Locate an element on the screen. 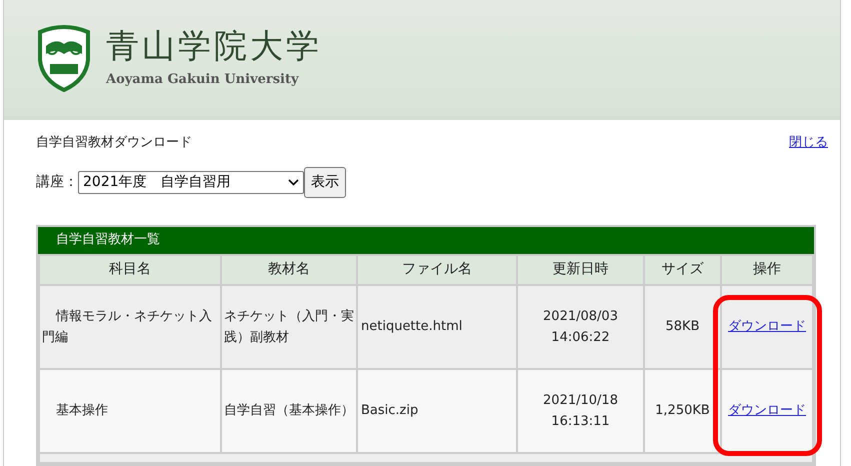 This screenshot has width=851, height=466. shield-logo-icon is located at coordinates (64, 58).